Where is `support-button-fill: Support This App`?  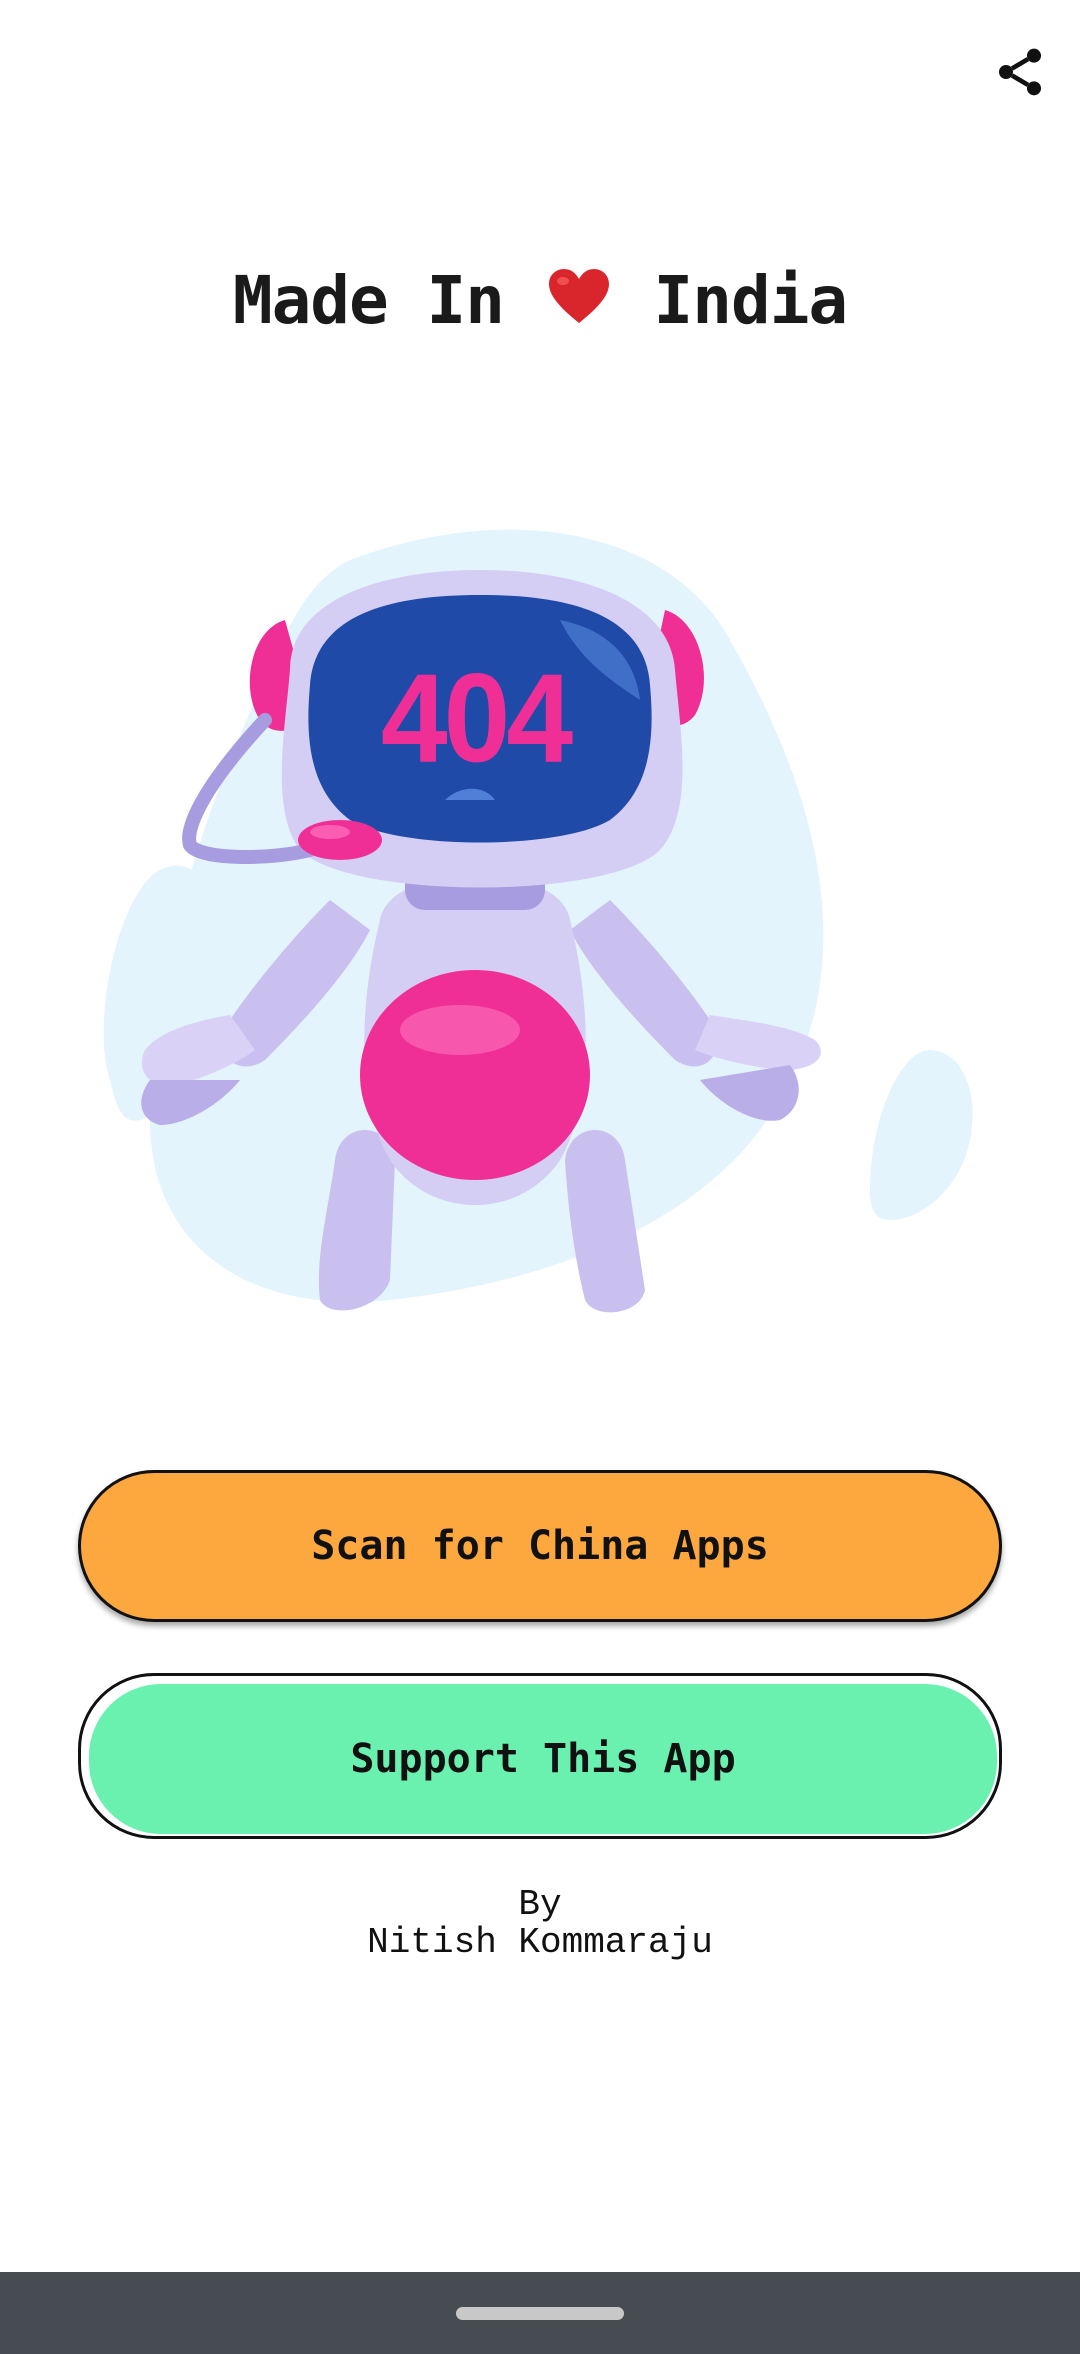 support-button-fill: Support This App is located at coordinates (543, 1759).